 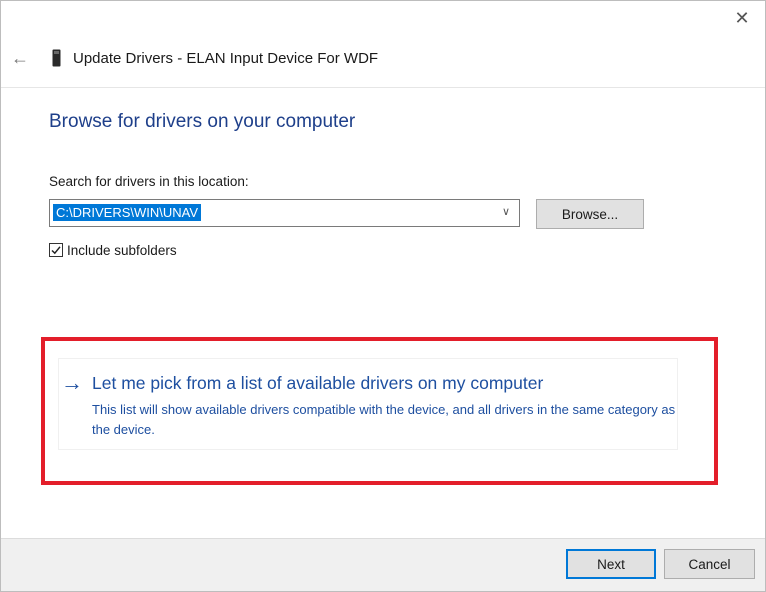 I want to click on include-subfolders-row: Include subfolders, so click(x=113, y=250).